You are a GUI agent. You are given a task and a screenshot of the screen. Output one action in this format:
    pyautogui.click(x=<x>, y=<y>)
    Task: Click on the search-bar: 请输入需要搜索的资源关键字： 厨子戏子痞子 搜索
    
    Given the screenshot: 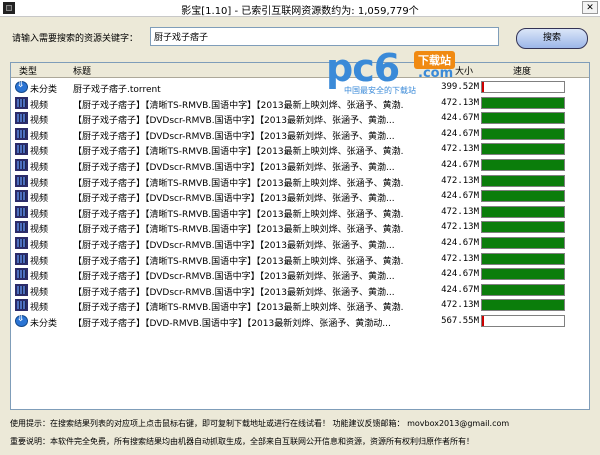 What is the action you would take?
    pyautogui.click(x=300, y=37)
    